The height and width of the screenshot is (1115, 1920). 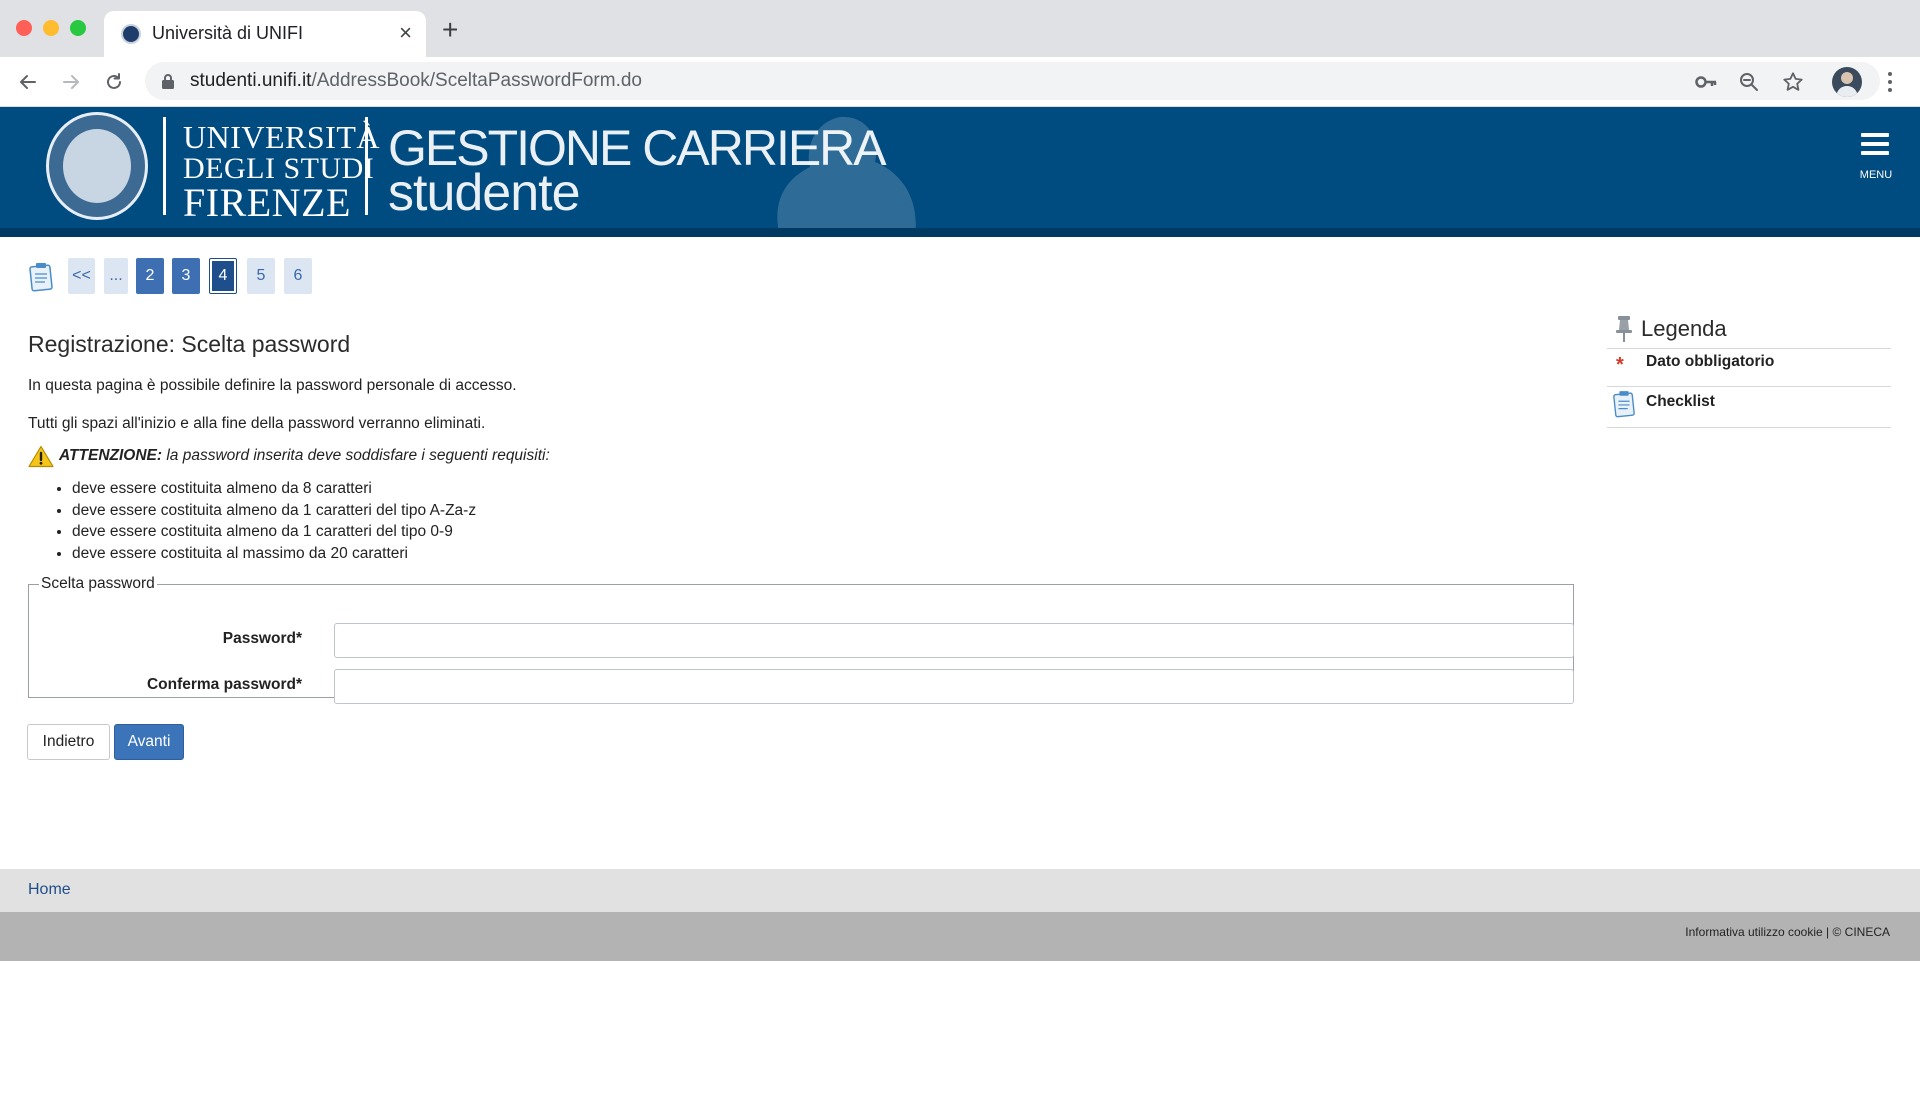 I want to click on confirm-password-input, so click(x=954, y=686).